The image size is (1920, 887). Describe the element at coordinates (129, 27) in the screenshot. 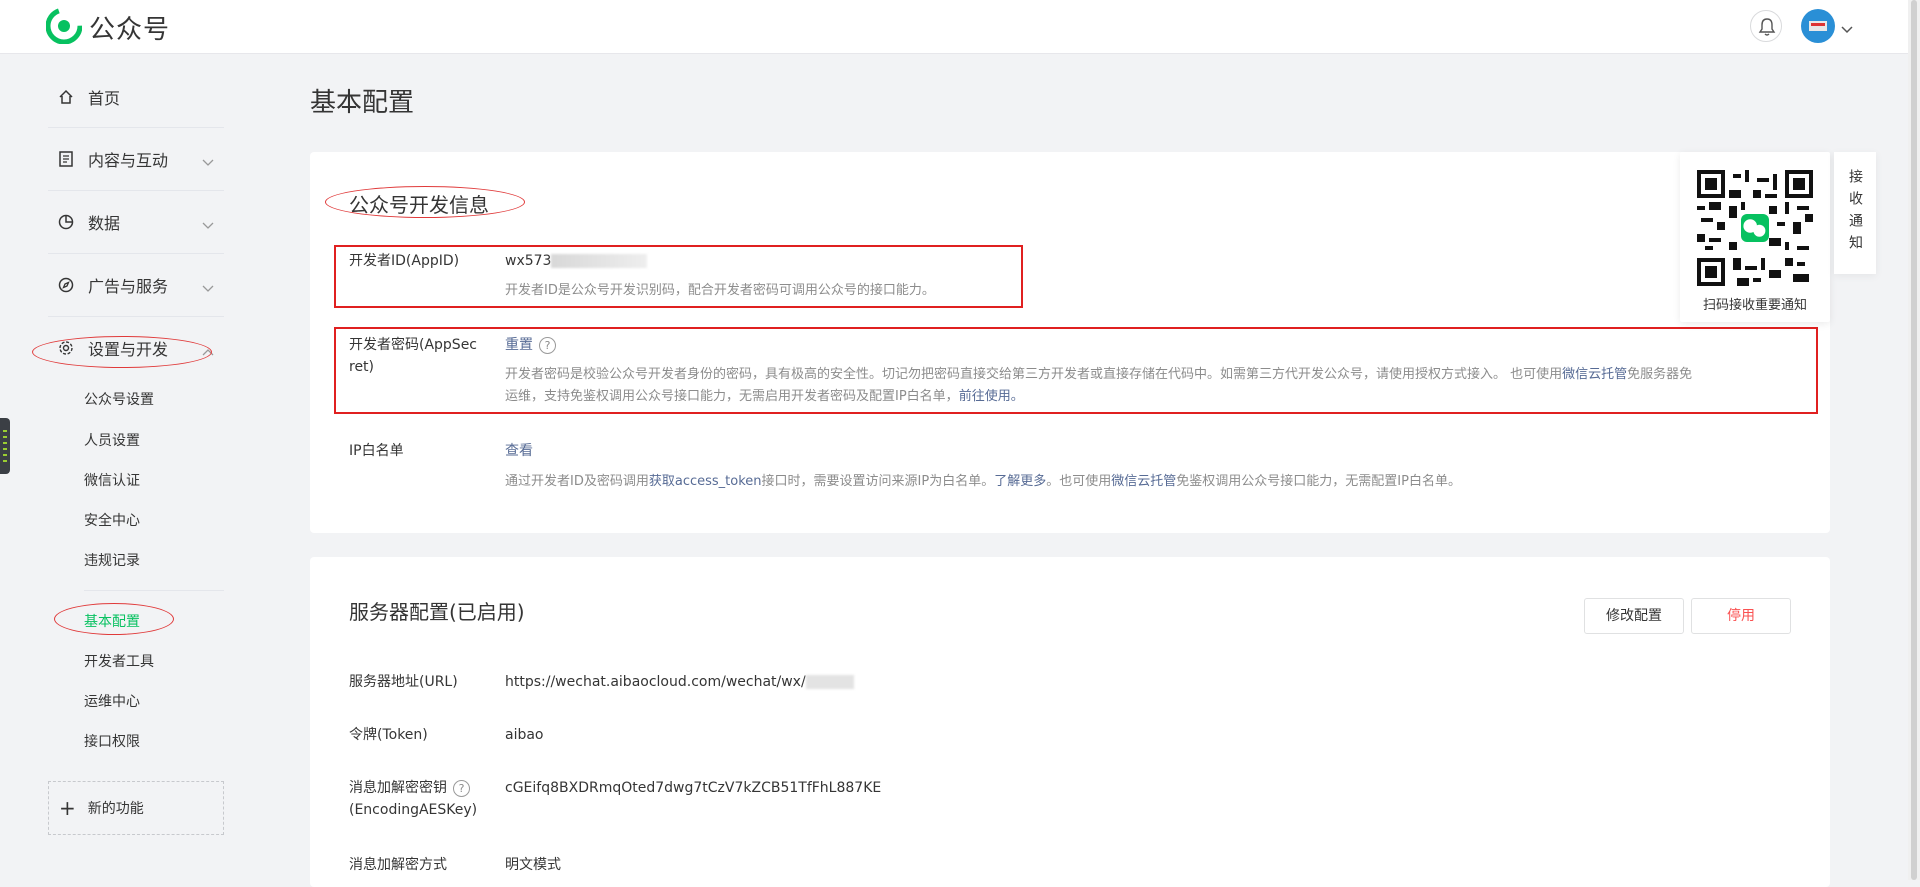

I see `brand-name: 公众号` at that location.